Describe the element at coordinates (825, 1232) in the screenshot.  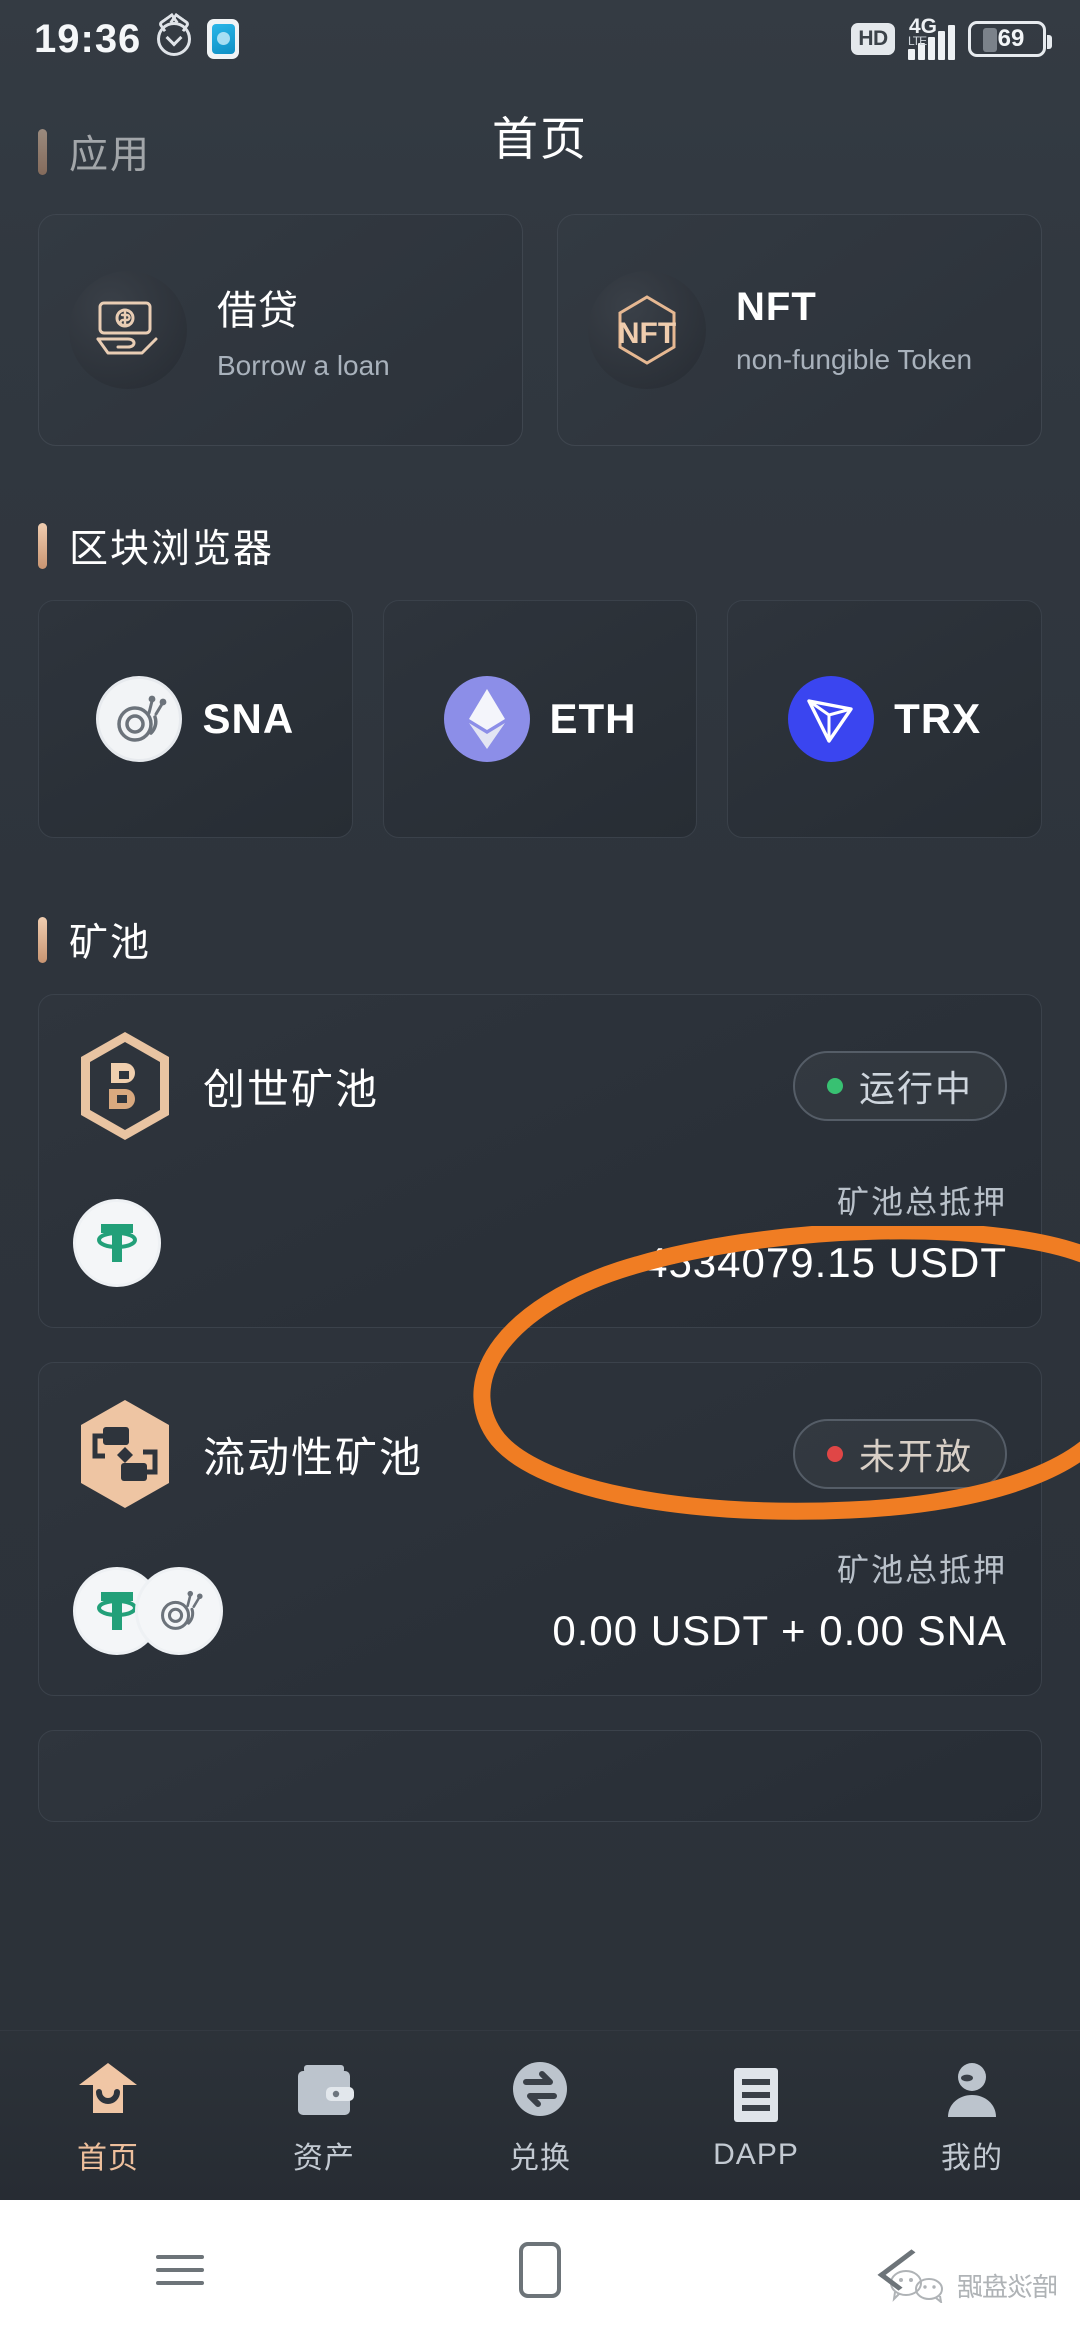
I see `pool-stake: 矿池总抵押 4534079.15 USDT` at that location.